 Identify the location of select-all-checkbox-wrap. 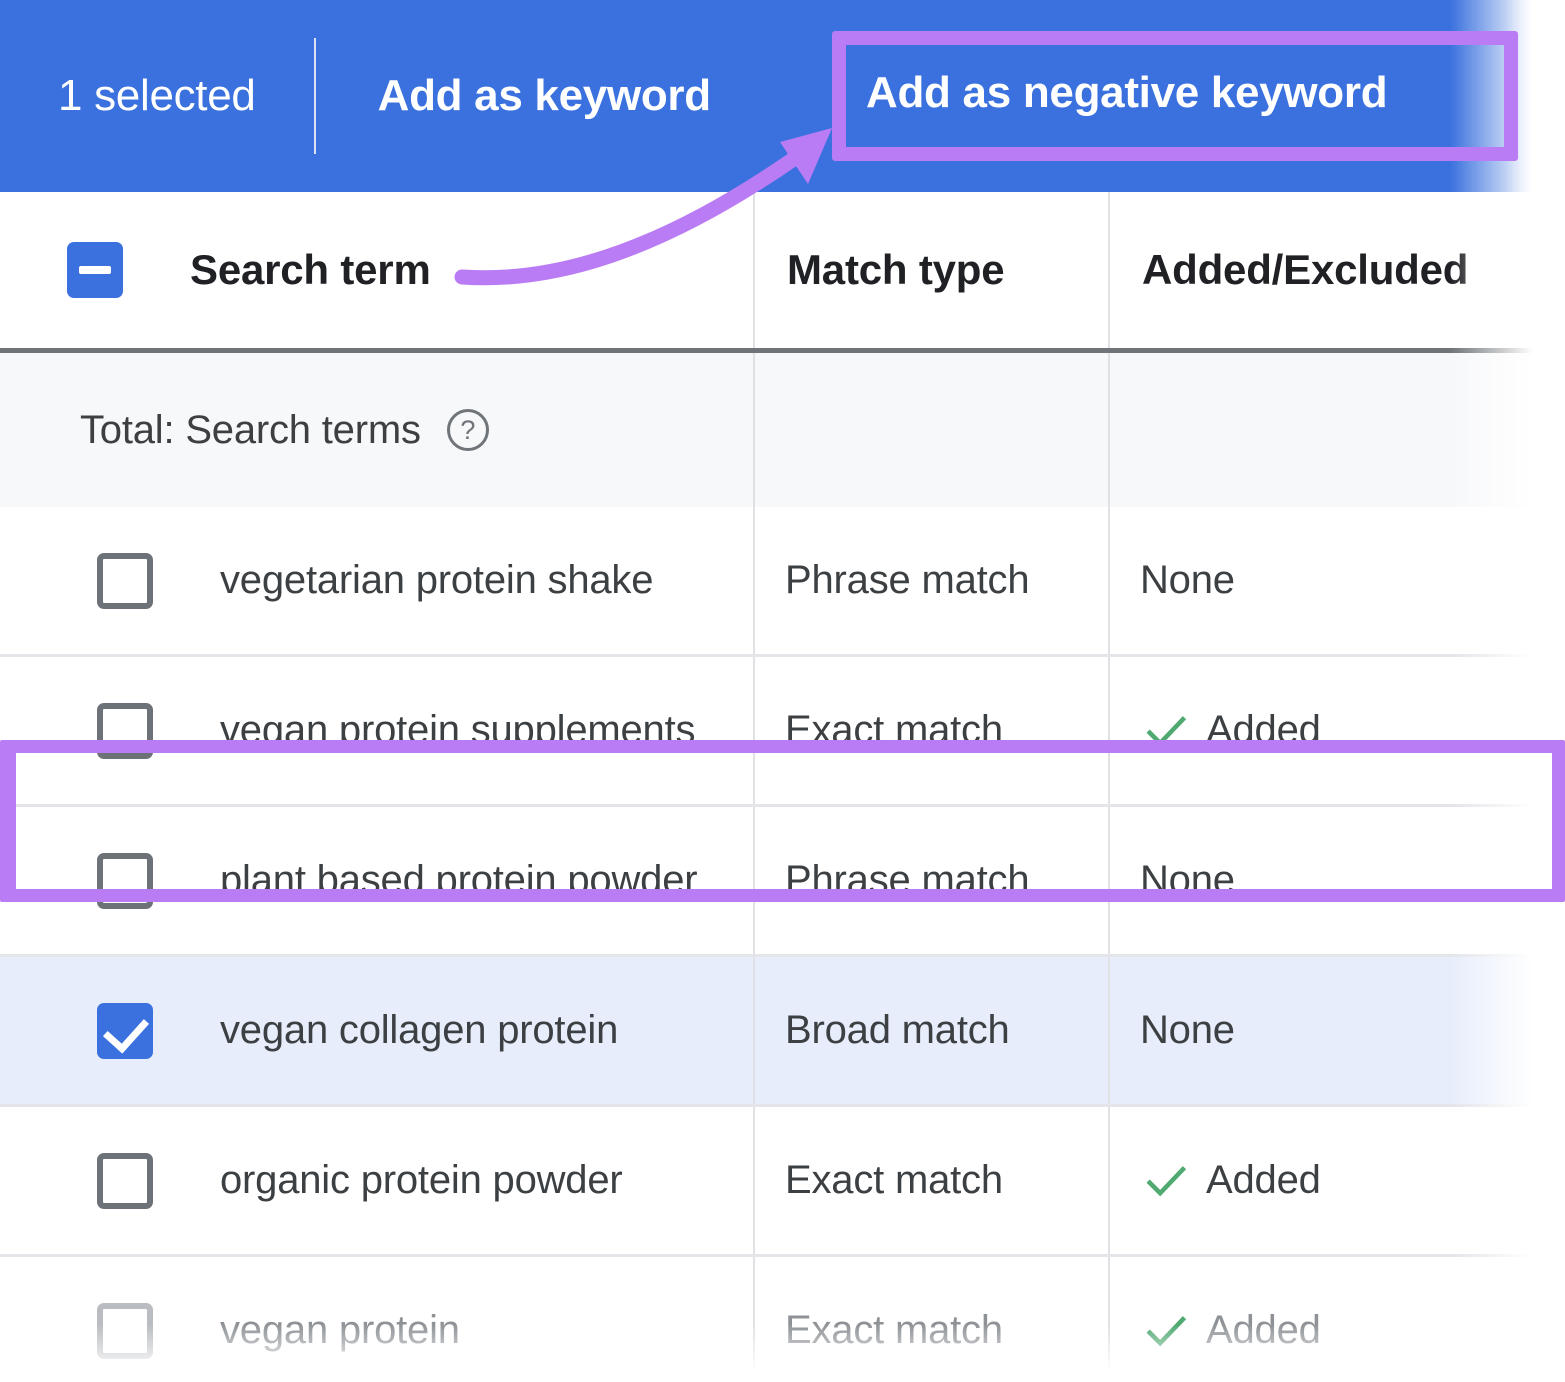
(95, 270).